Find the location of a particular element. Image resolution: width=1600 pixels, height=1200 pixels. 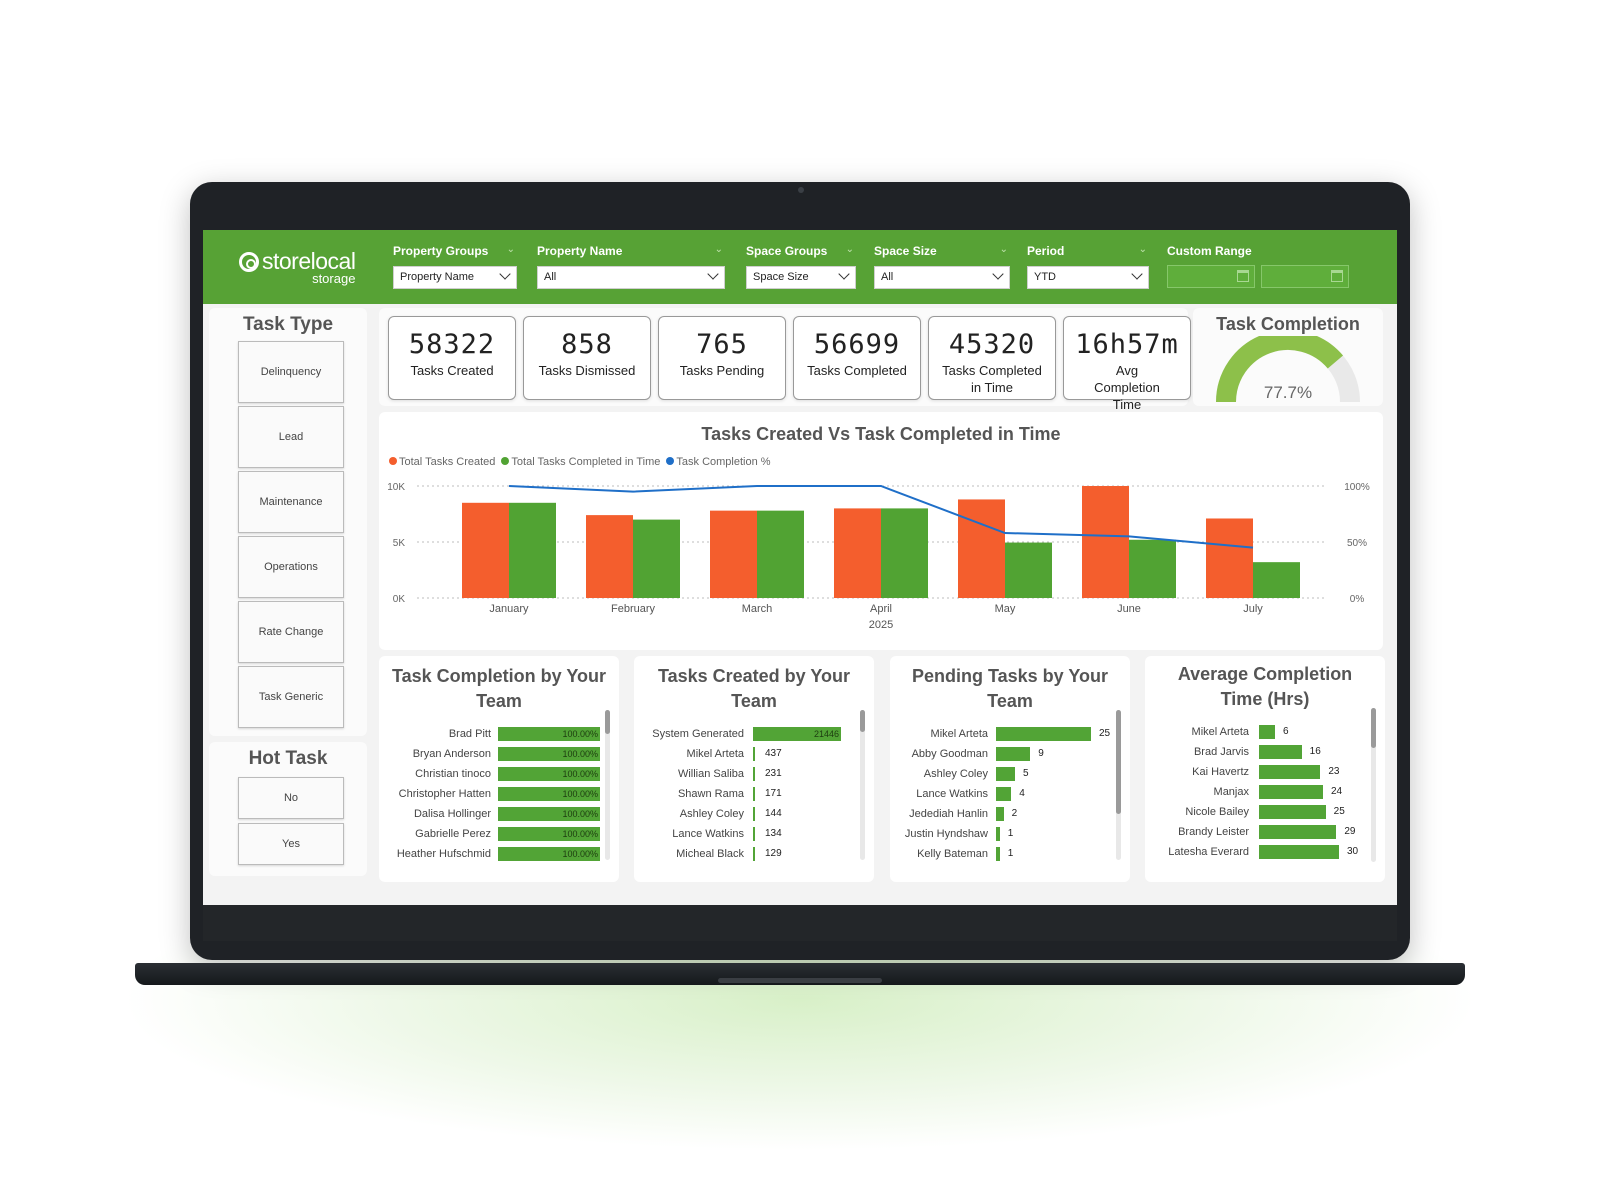

hot-task-yes: Yes is located at coordinates (291, 844).